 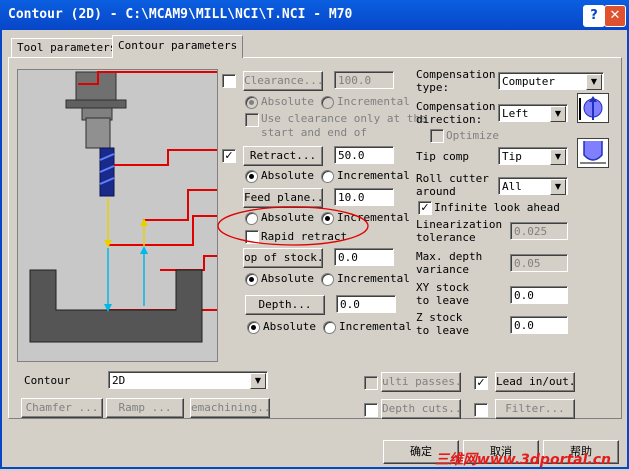 I want to click on retract-incremental-label: Incremental, so click(x=373, y=175).